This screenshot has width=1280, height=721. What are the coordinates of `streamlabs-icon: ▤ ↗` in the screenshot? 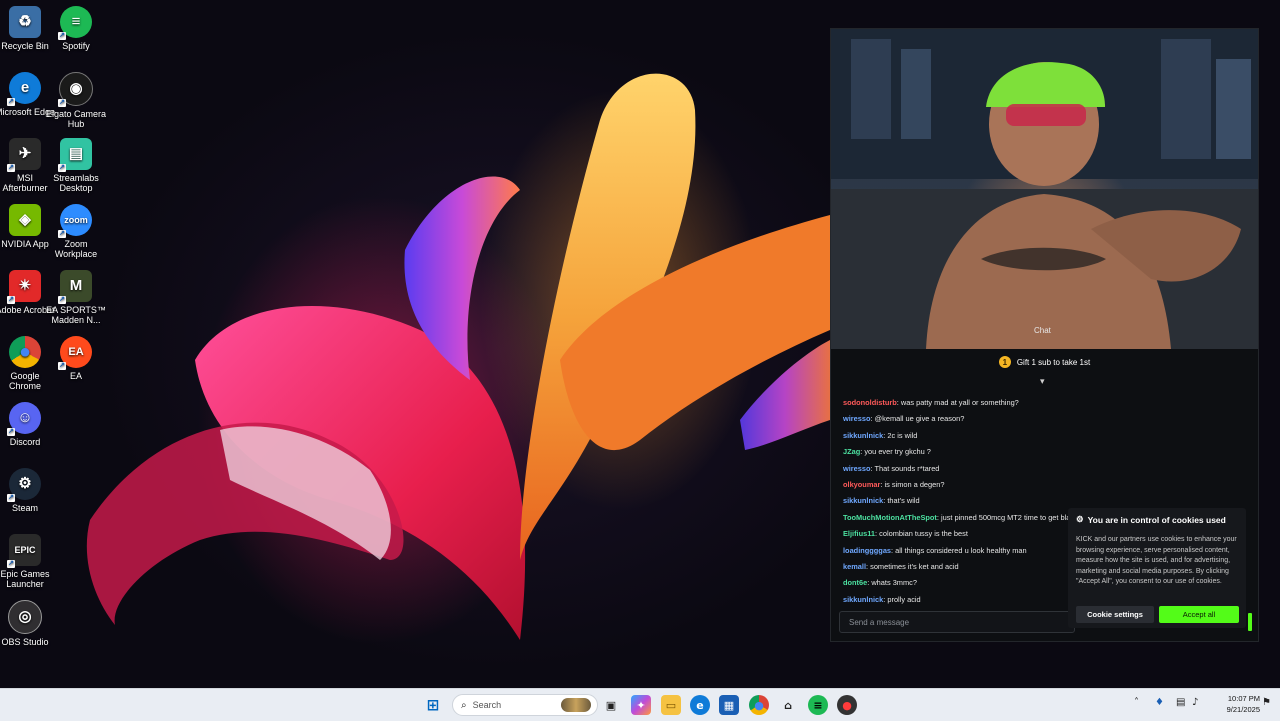 It's located at (75, 155).